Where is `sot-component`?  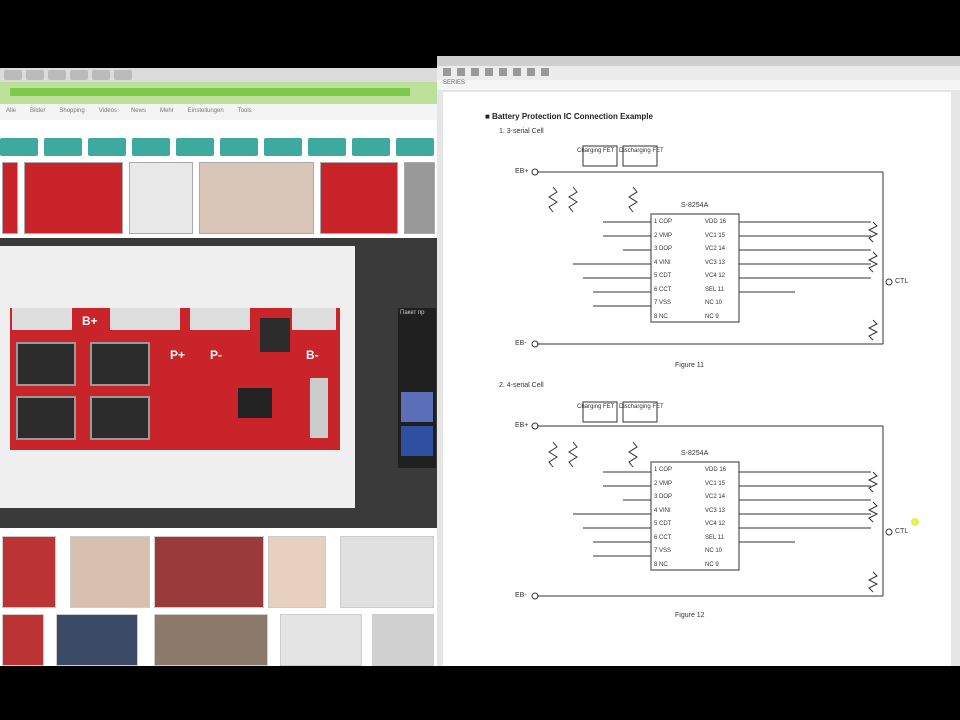
sot-component is located at coordinates (275, 335).